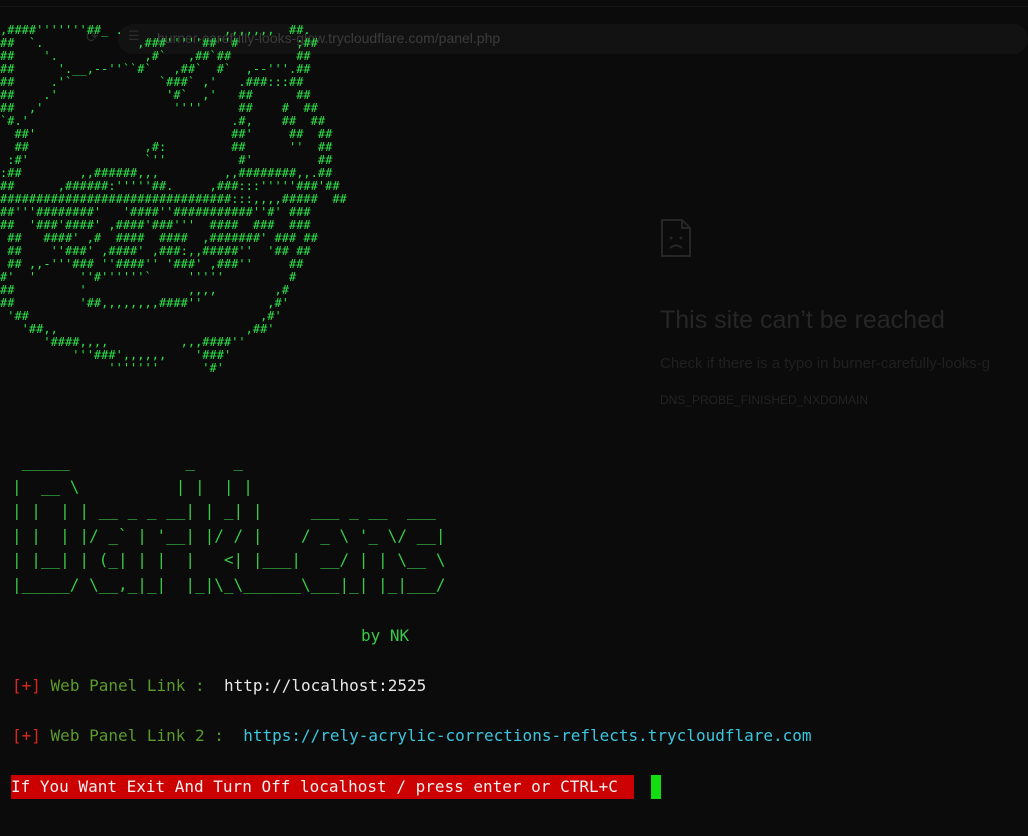 Image resolution: width=1028 pixels, height=836 pixels. Describe the element at coordinates (656, 787) in the screenshot. I see `terminal-cursor` at that location.